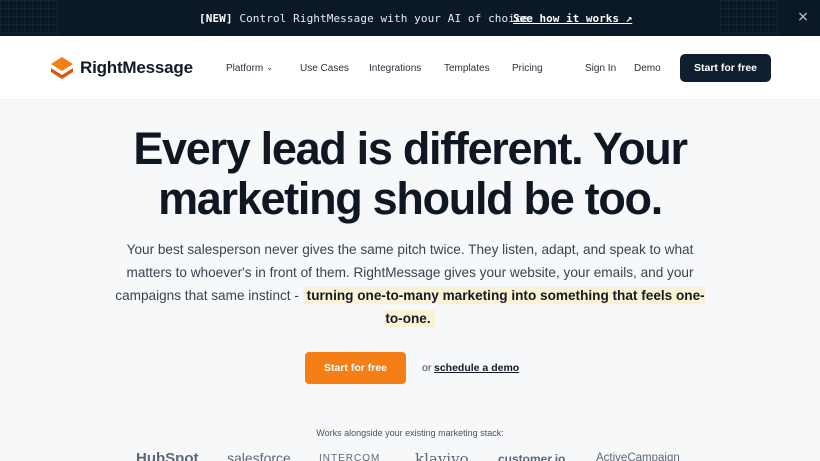 The width and height of the screenshot is (820, 461). Describe the element at coordinates (725, 68) in the screenshot. I see `start-for-free-nav-button: Start for free` at that location.